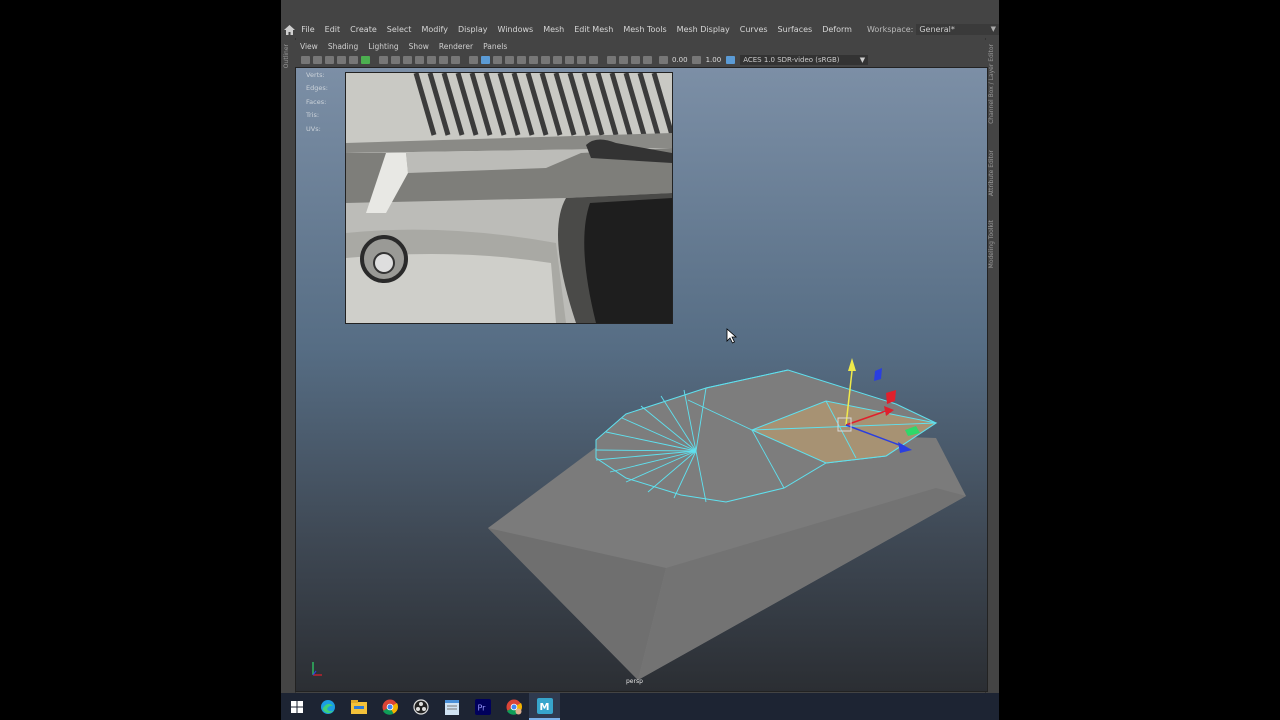 The image size is (1280, 720). I want to click on safe-title-icon, so click(455, 60).